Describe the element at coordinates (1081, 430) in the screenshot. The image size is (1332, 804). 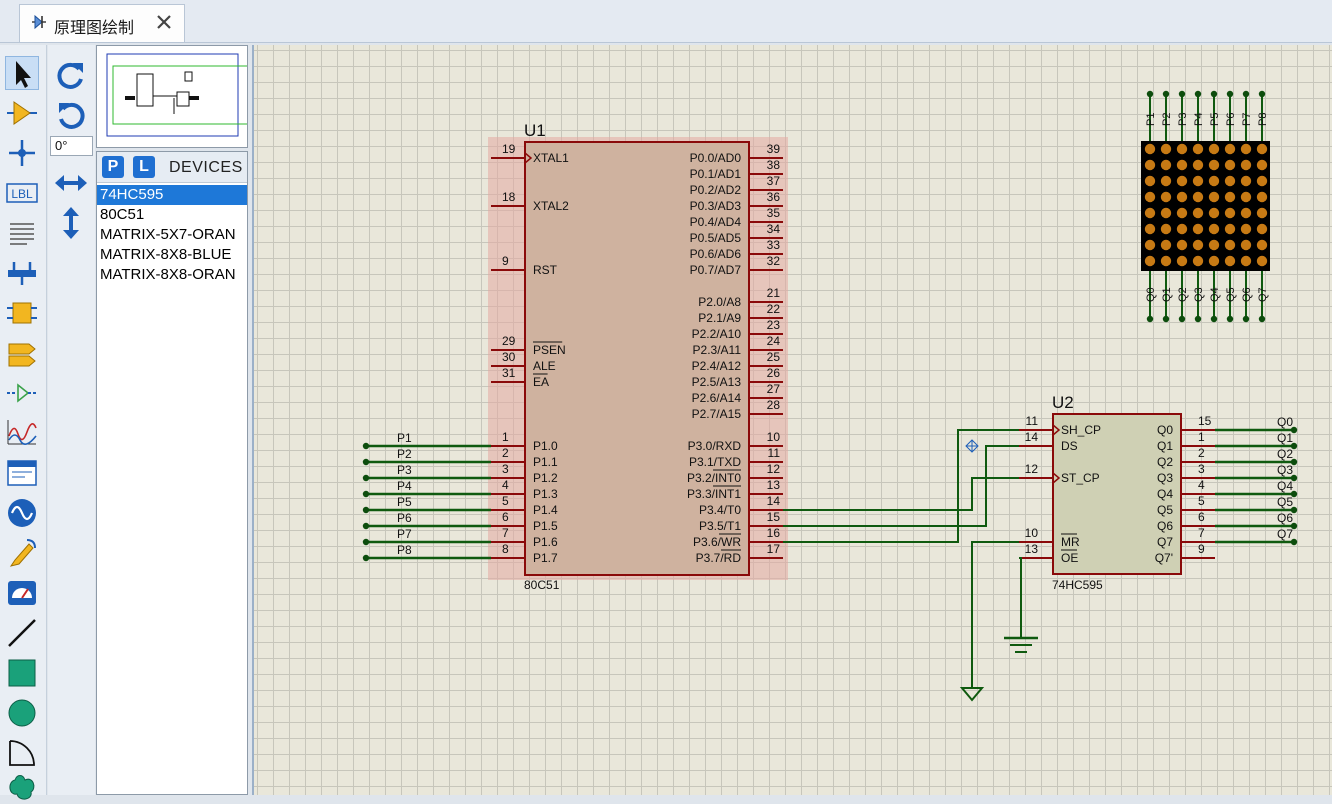
I see `u2-pin-name: SH_CP` at that location.